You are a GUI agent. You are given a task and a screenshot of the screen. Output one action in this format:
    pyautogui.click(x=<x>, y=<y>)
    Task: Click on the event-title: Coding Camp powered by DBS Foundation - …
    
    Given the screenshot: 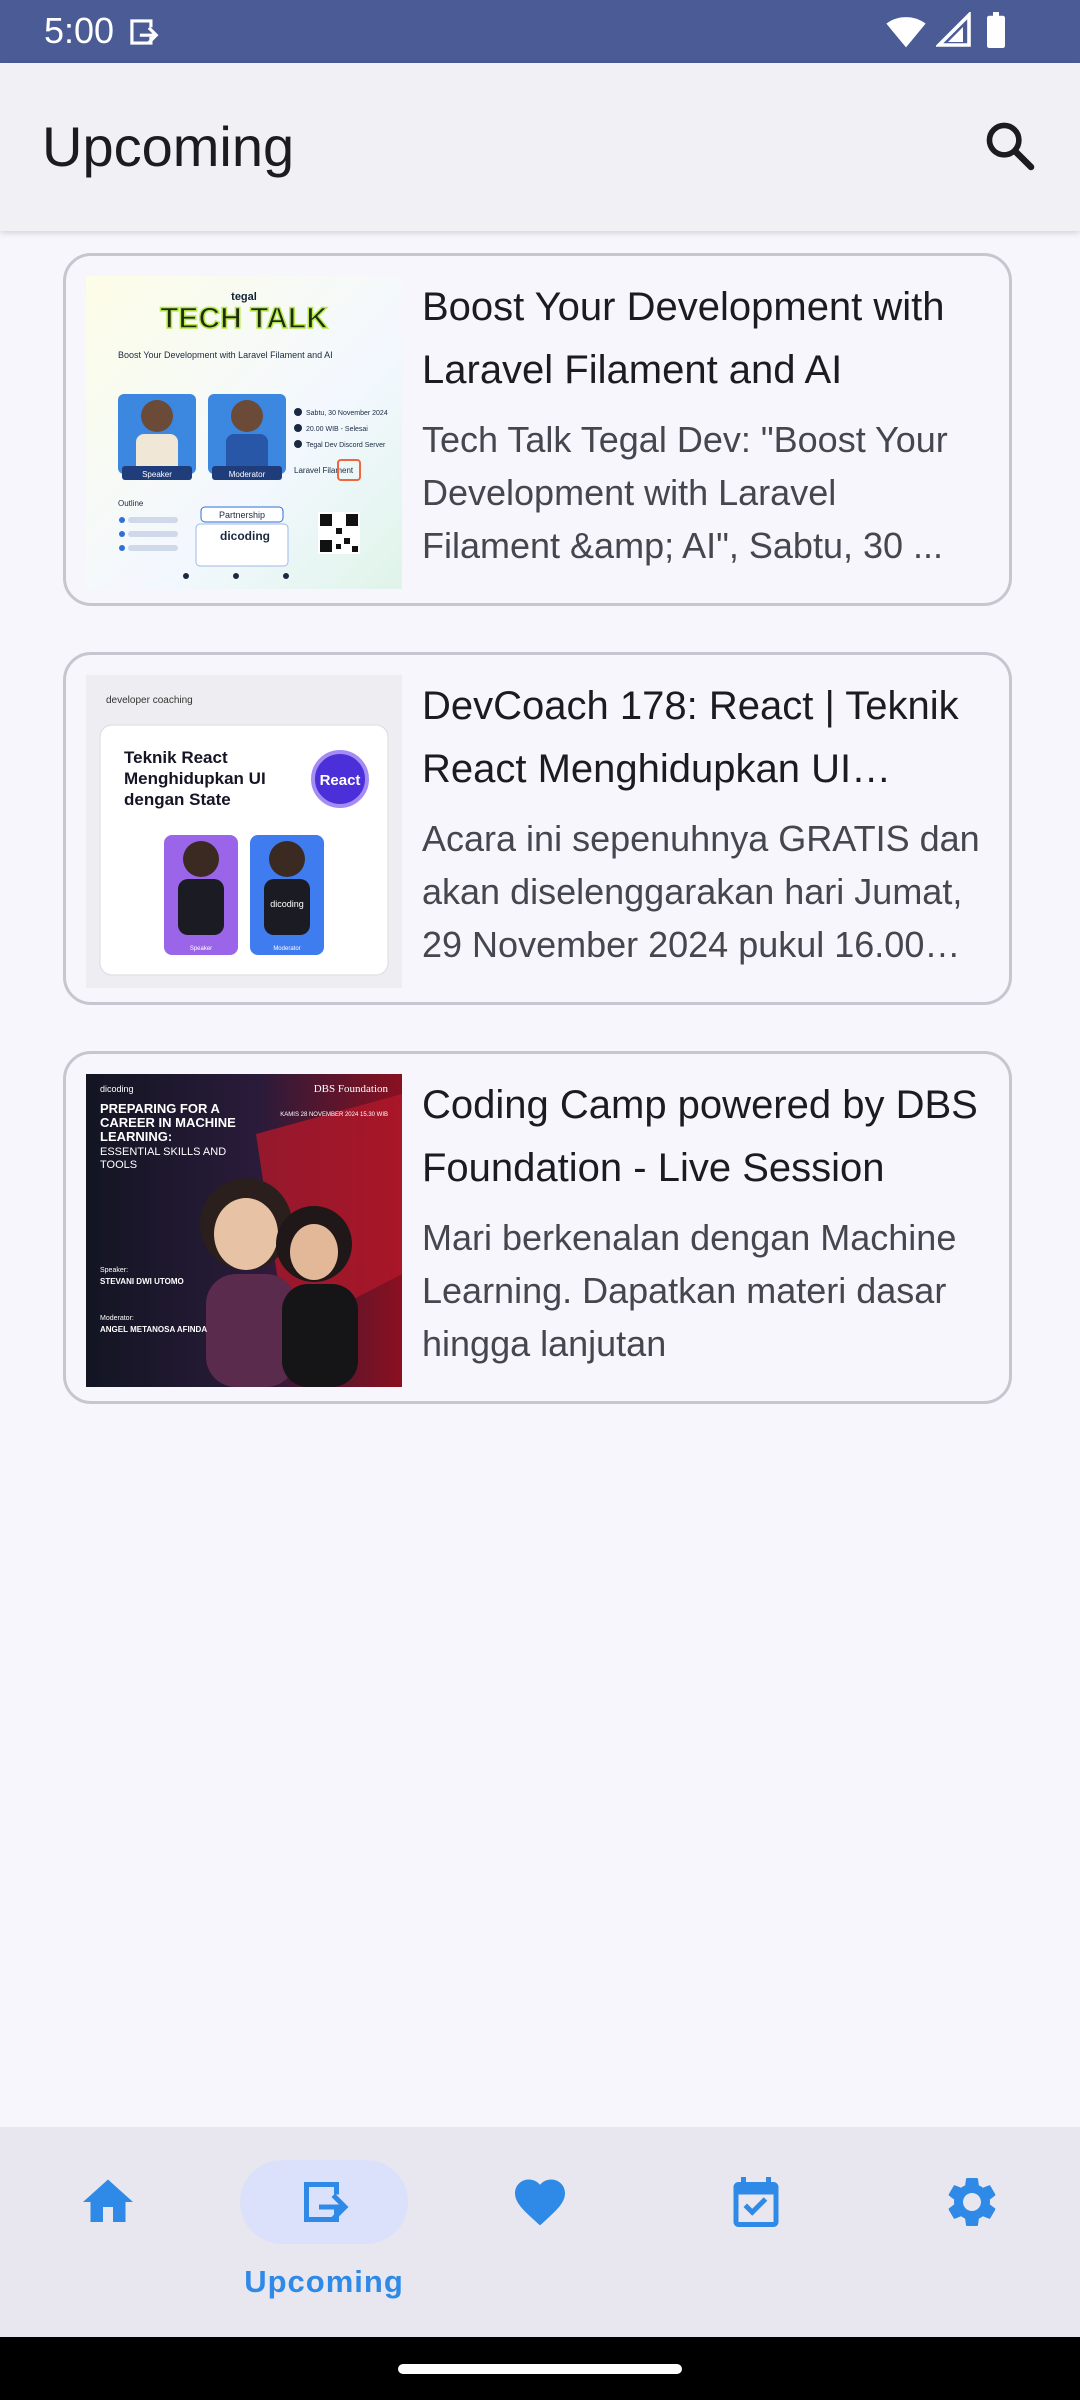 What is the action you would take?
    pyautogui.click(x=700, y=1136)
    